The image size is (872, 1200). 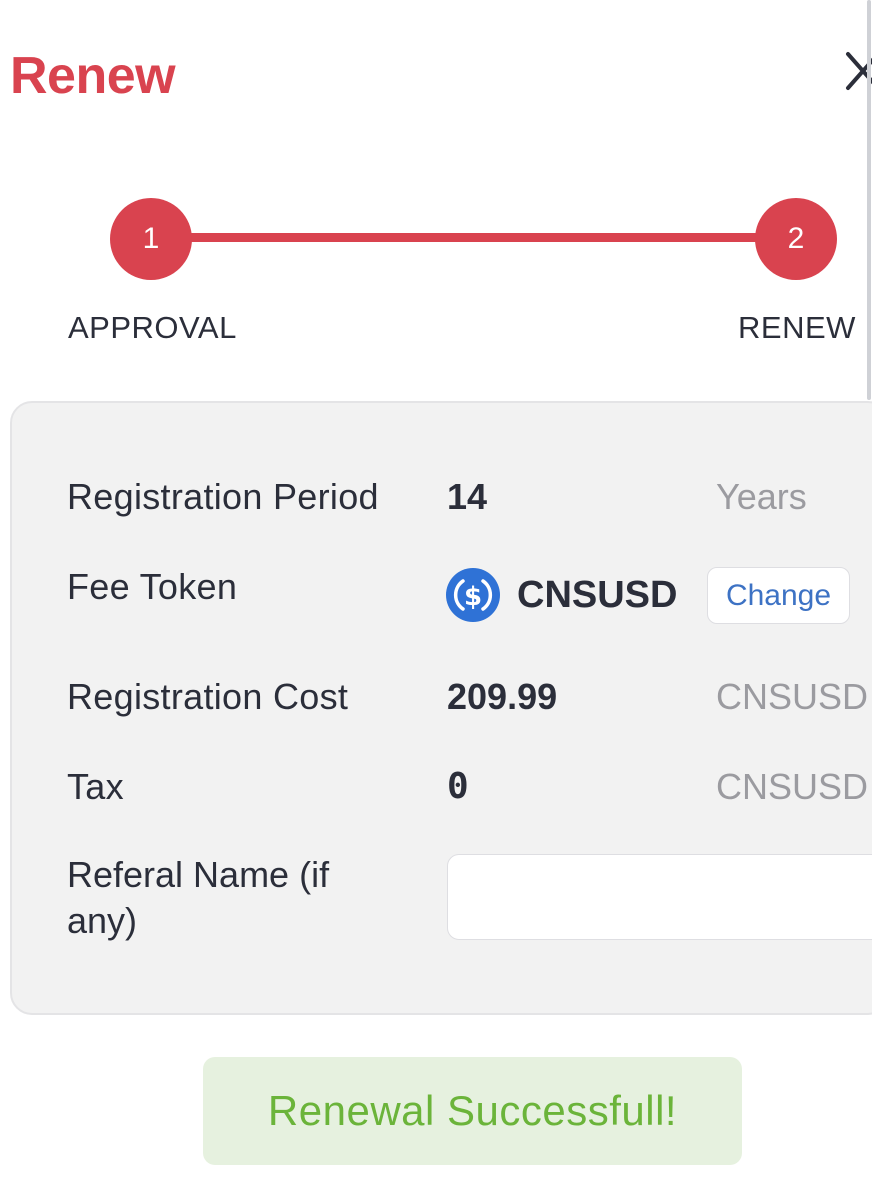 I want to click on tax-value: 0, so click(x=458, y=786).